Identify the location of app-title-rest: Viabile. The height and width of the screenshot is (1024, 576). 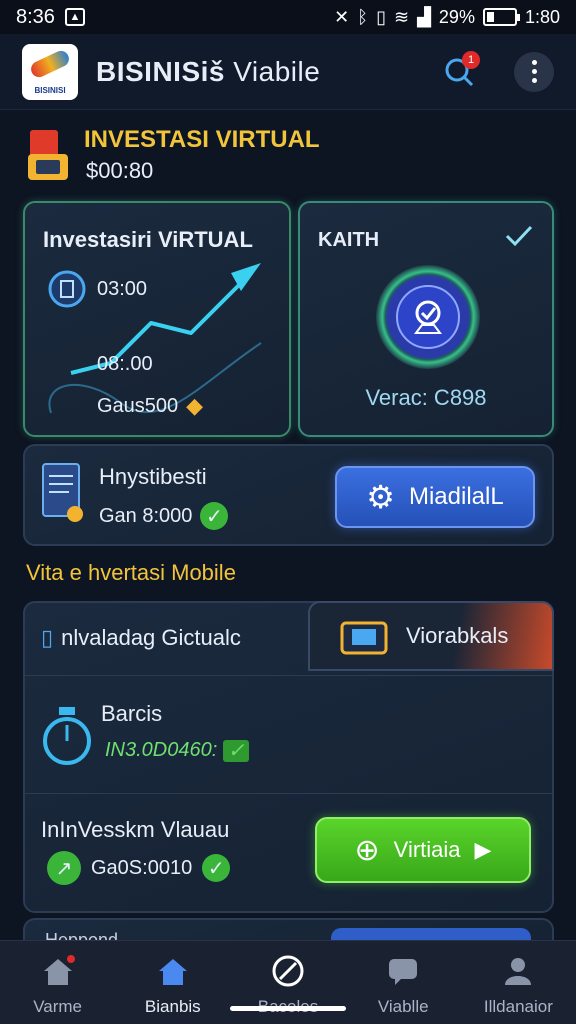
(272, 71).